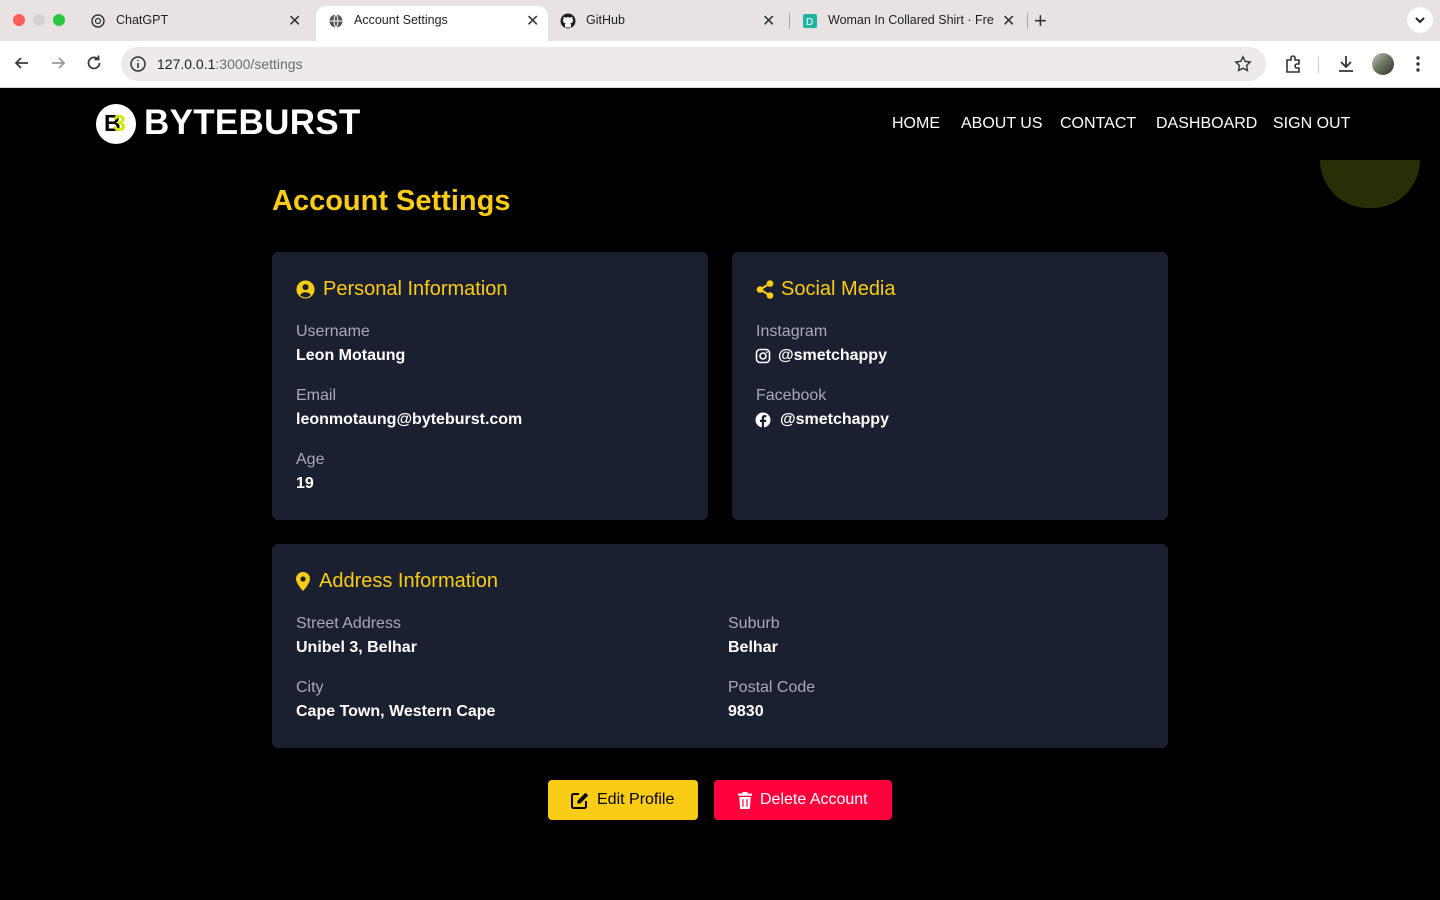  Describe the element at coordinates (1002, 124) in the screenshot. I see `nav-about-us: ABOUT US` at that location.